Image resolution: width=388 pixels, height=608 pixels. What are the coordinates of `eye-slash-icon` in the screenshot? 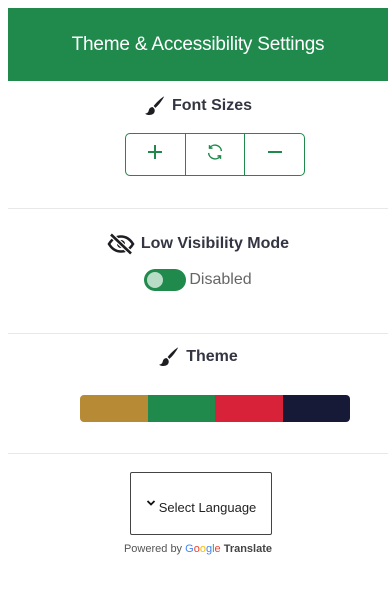 It's located at (121, 244).